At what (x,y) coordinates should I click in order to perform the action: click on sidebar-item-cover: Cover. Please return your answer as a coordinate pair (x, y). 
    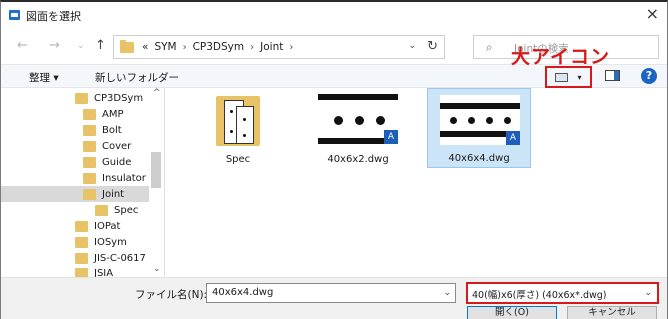
    Looking at the image, I should click on (75, 146).